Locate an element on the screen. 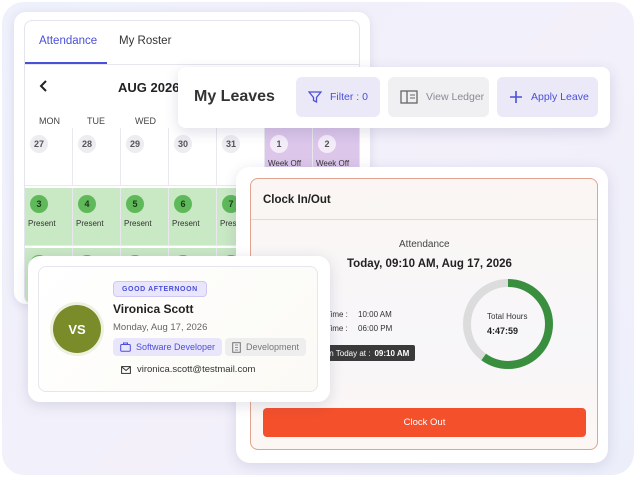 Image resolution: width=636 pixels, height=477 pixels. view-ledger-label: View Ledger is located at coordinates (455, 97).